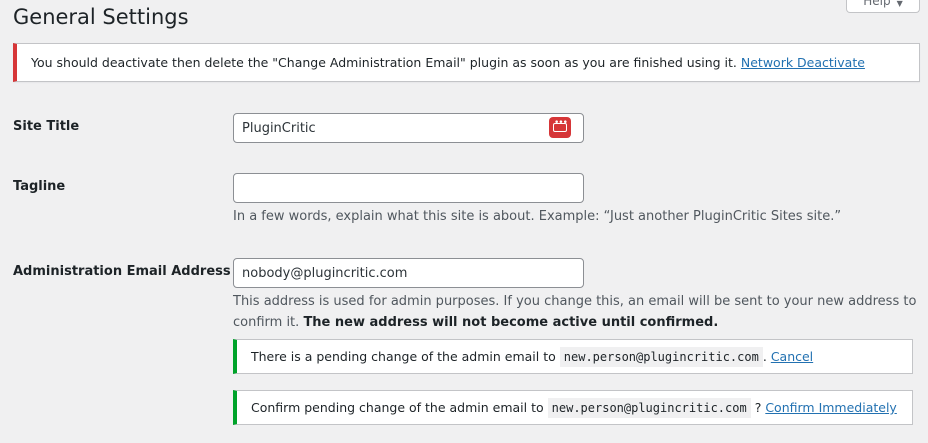  Describe the element at coordinates (649, 408) in the screenshot. I see `confirm-email-code: new.person@plugincritic.com` at that location.